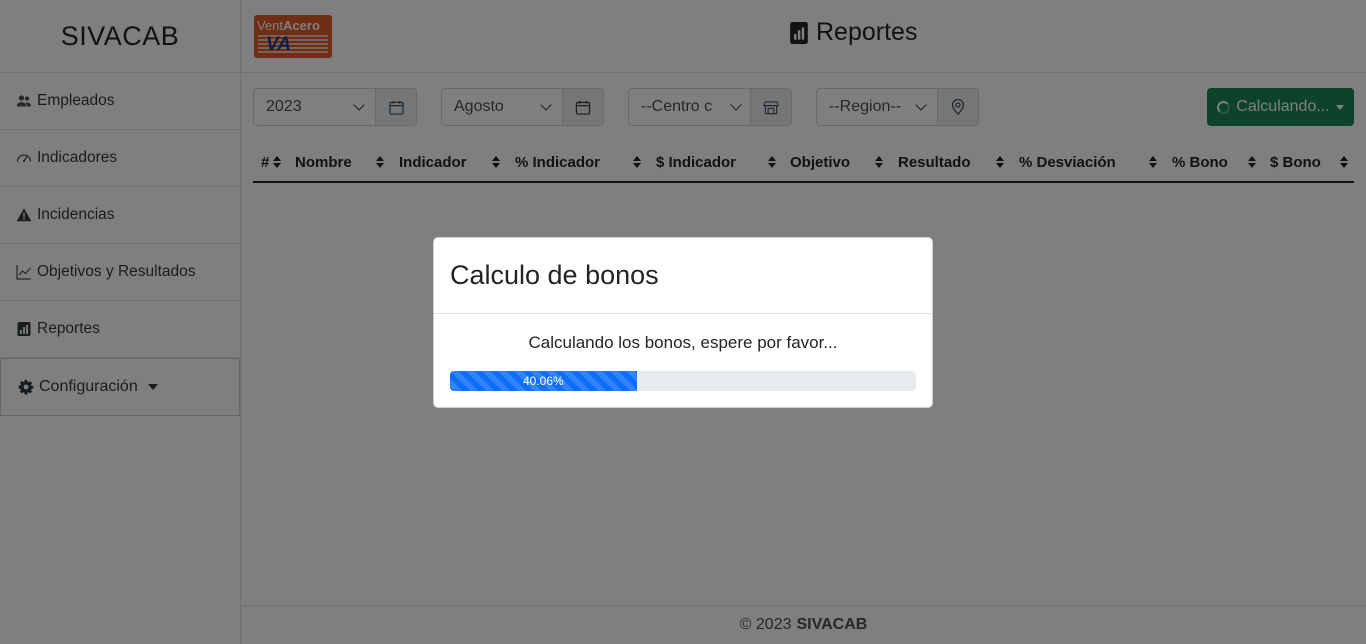  Describe the element at coordinates (683, 276) in the screenshot. I see `modal-title: Calculo de bonos` at that location.